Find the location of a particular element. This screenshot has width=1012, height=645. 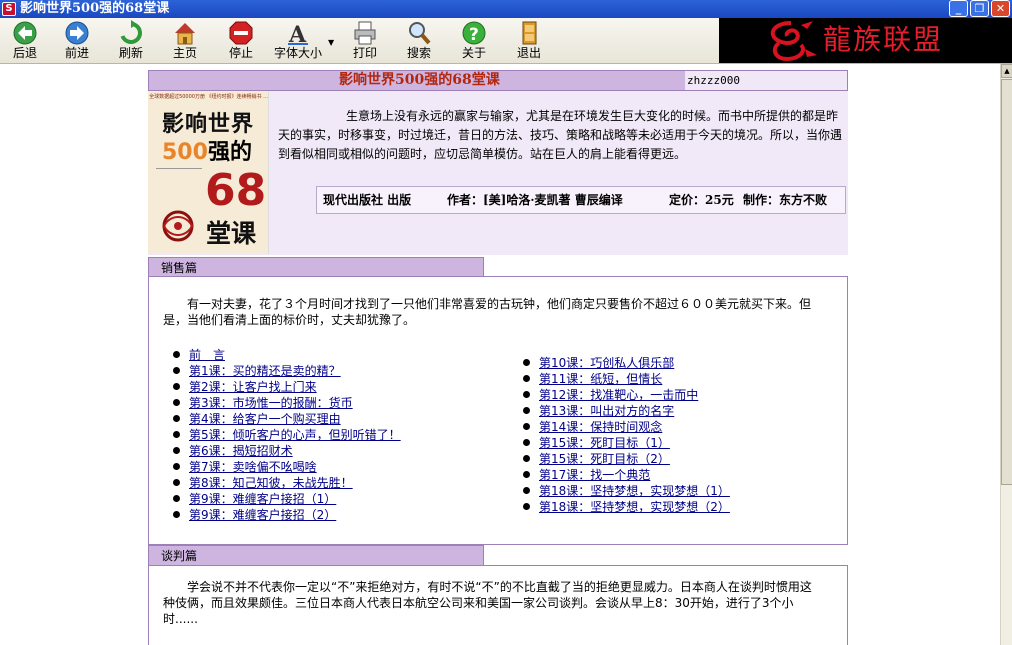

lesson-link: 第11课：纸短，但情长 is located at coordinates (600, 379).